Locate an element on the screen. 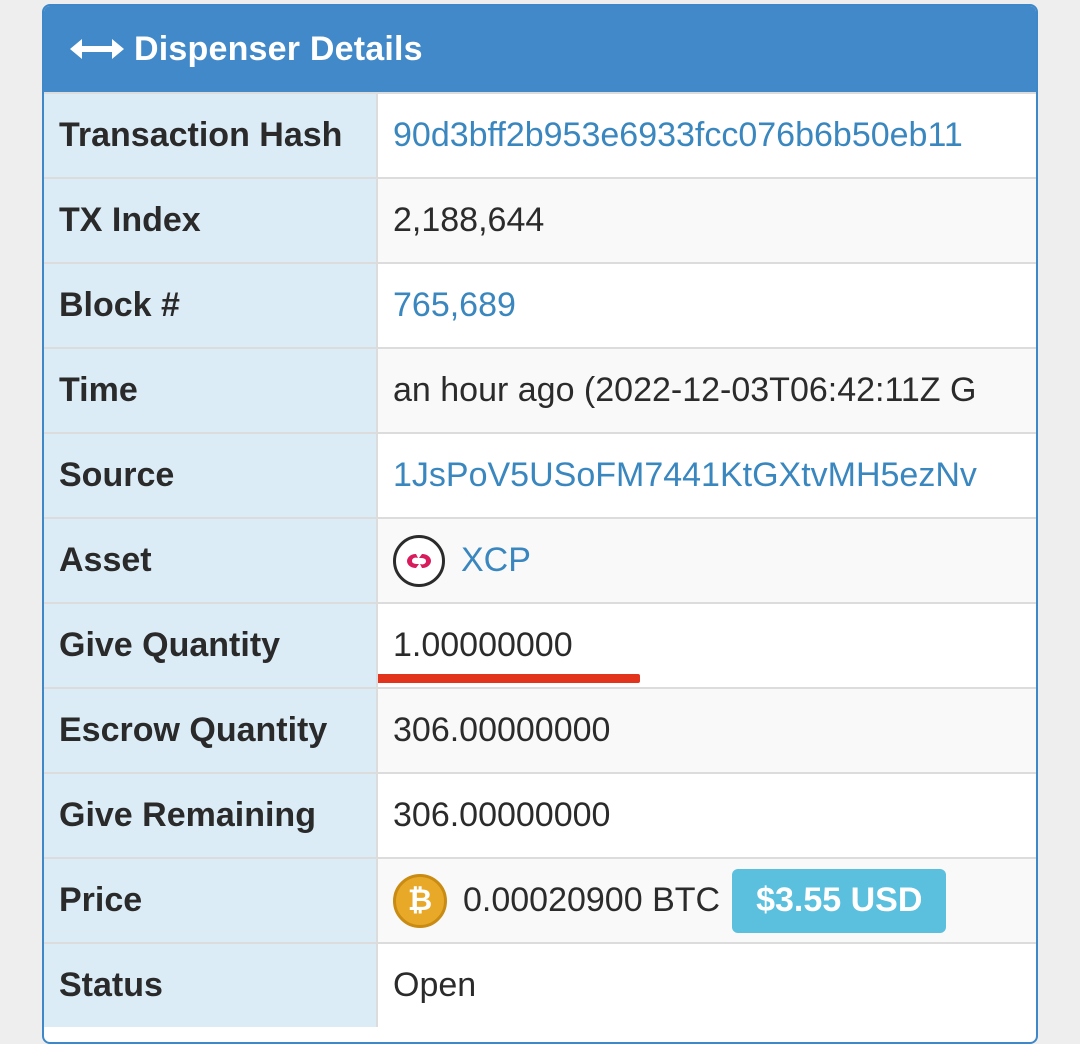  row-price: Price ₿ 0.00020900 BTC $3.55 USD is located at coordinates (540, 899).